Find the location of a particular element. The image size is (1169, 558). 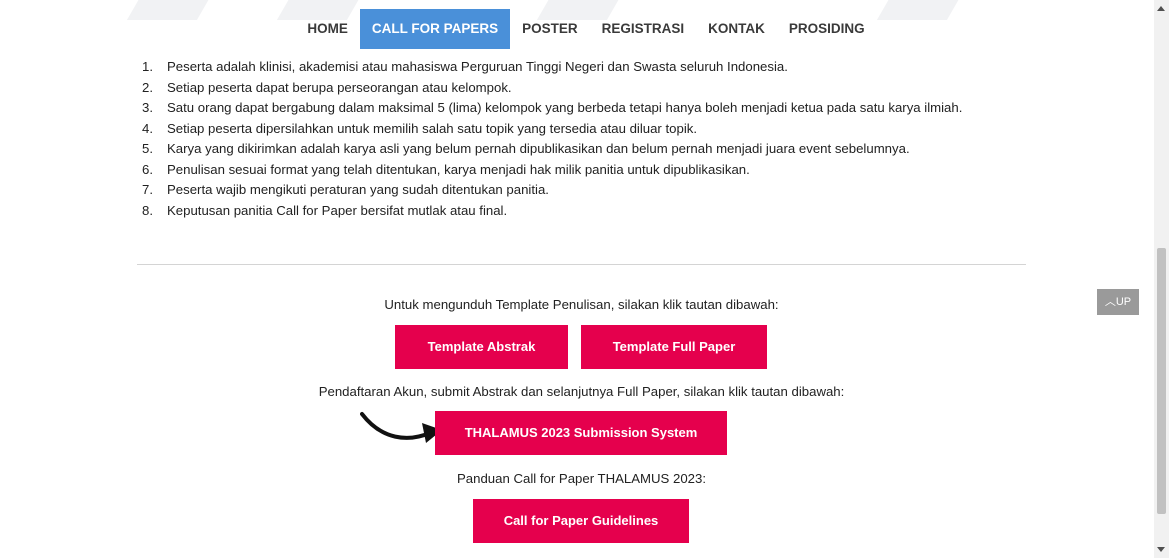

pointing-arrow-icon is located at coordinates (401, 427).